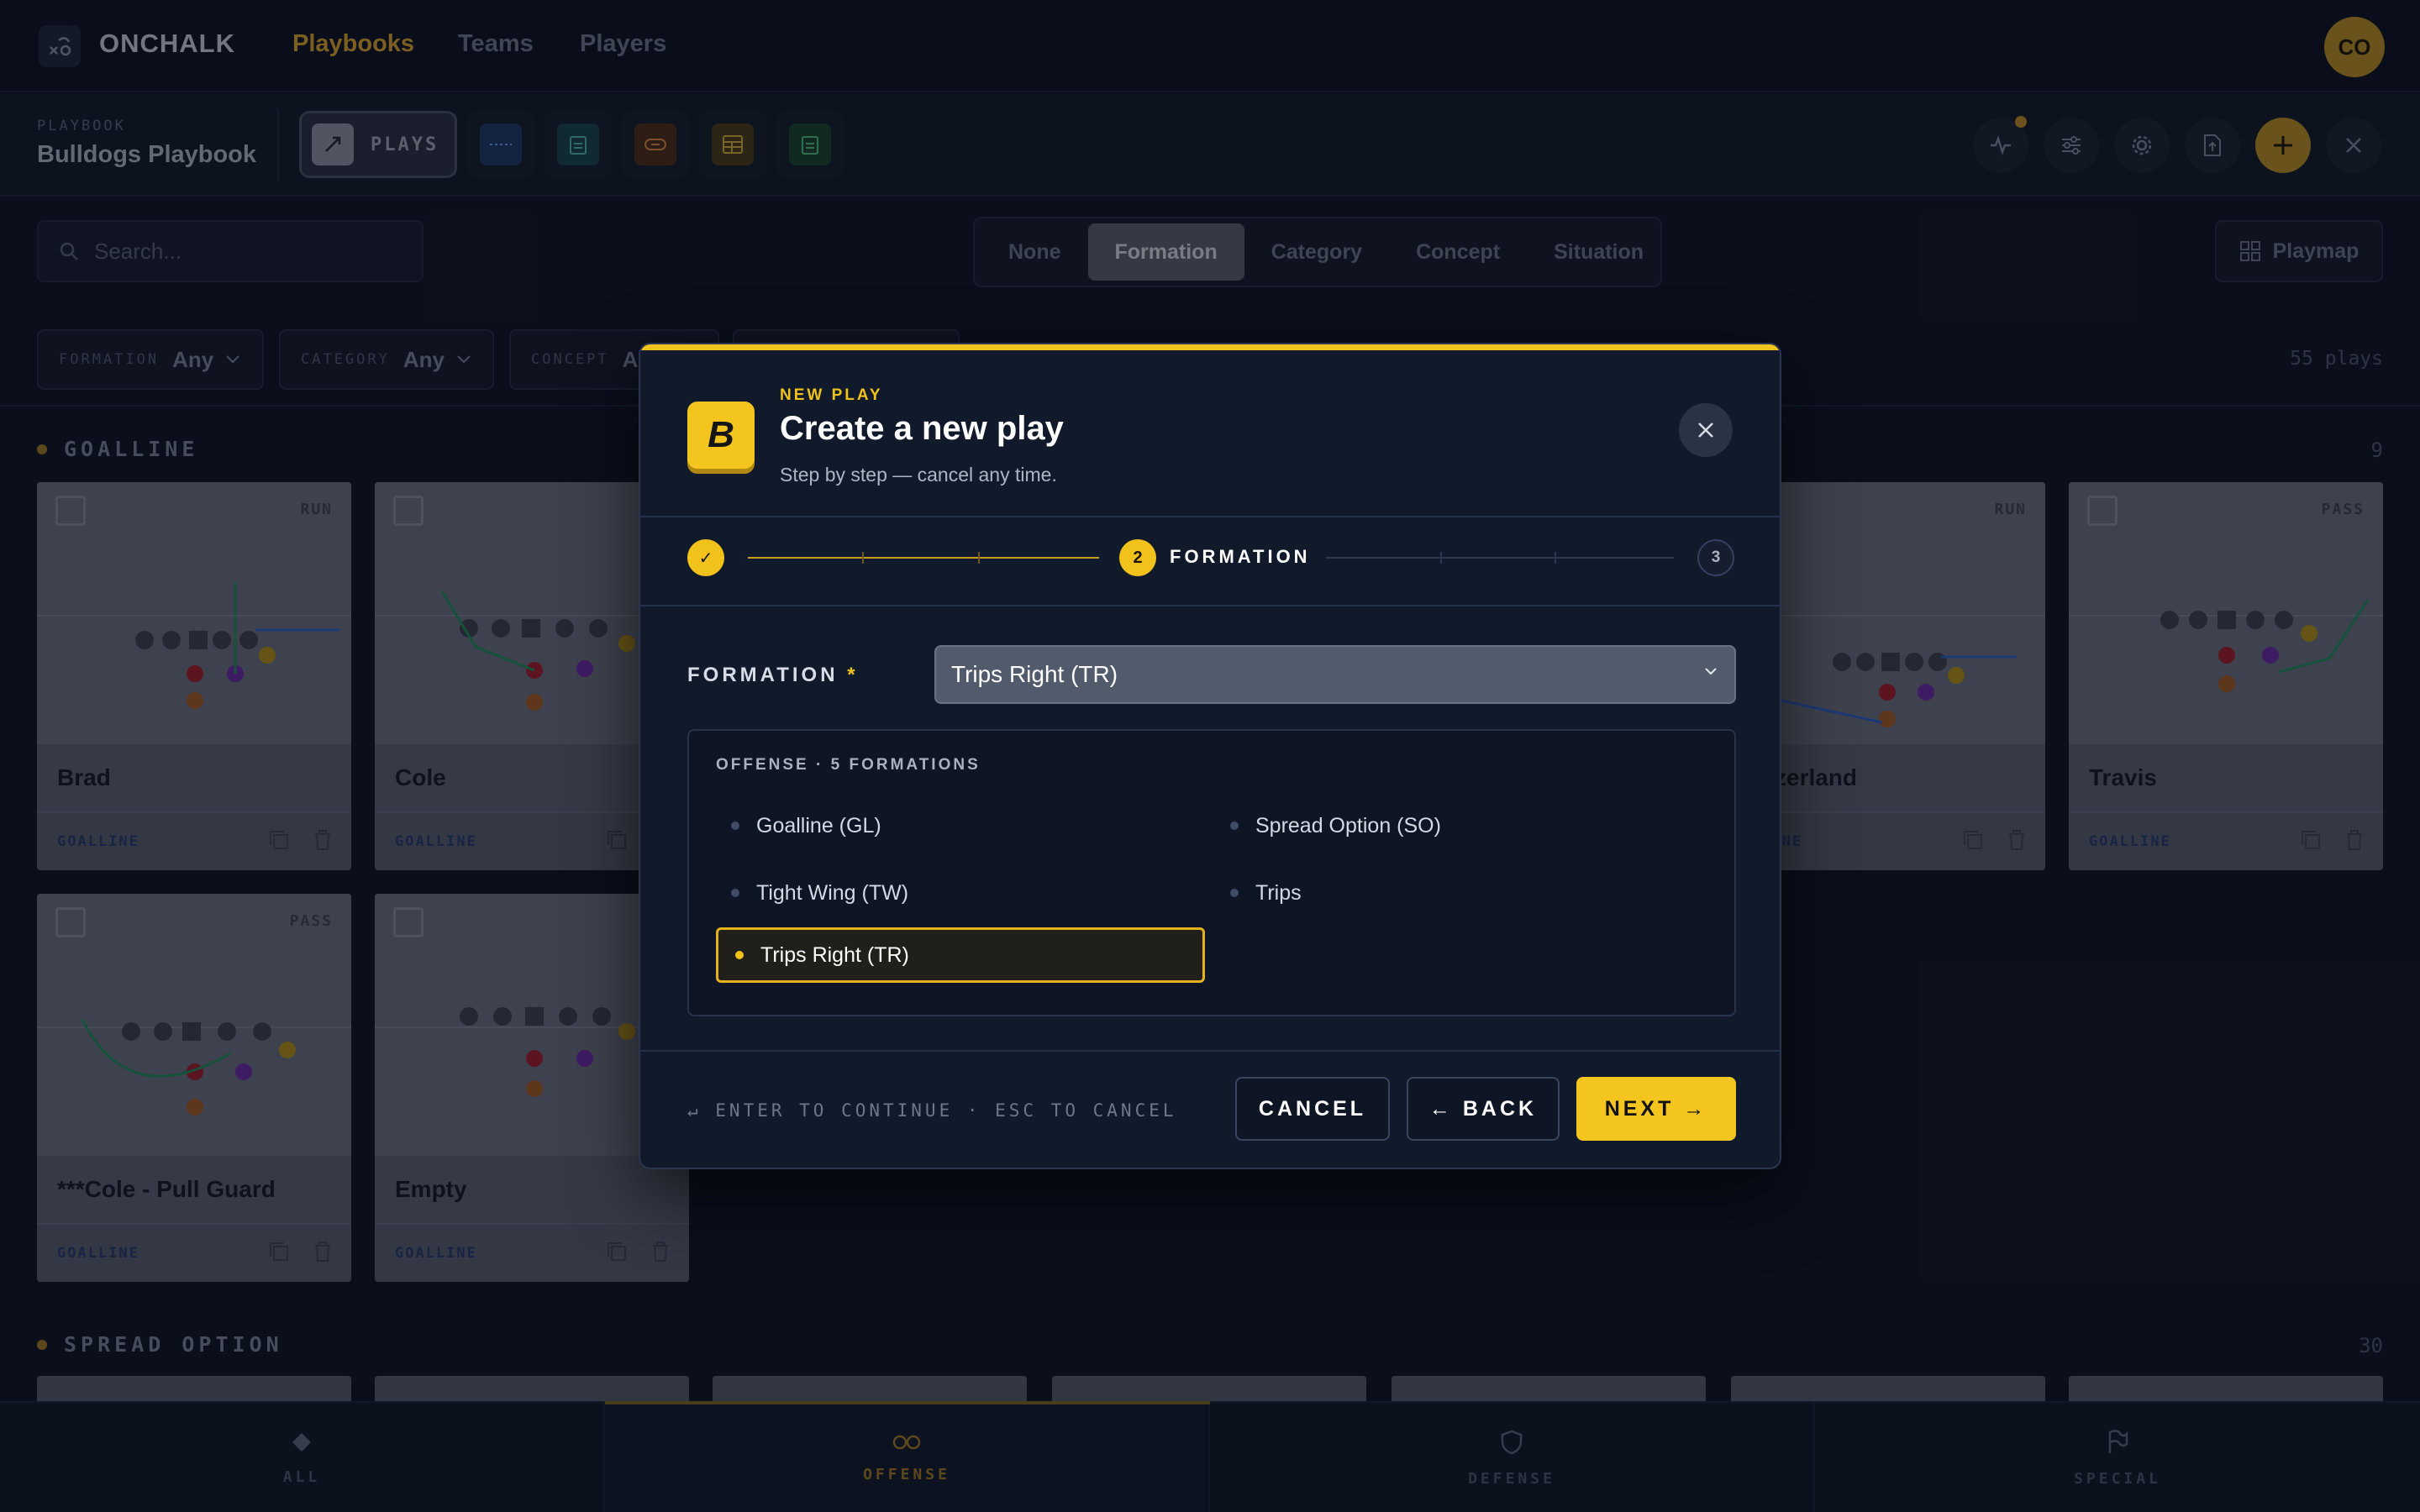  What do you see at coordinates (1210, 347) in the screenshot?
I see `modal-accent-bar` at bounding box center [1210, 347].